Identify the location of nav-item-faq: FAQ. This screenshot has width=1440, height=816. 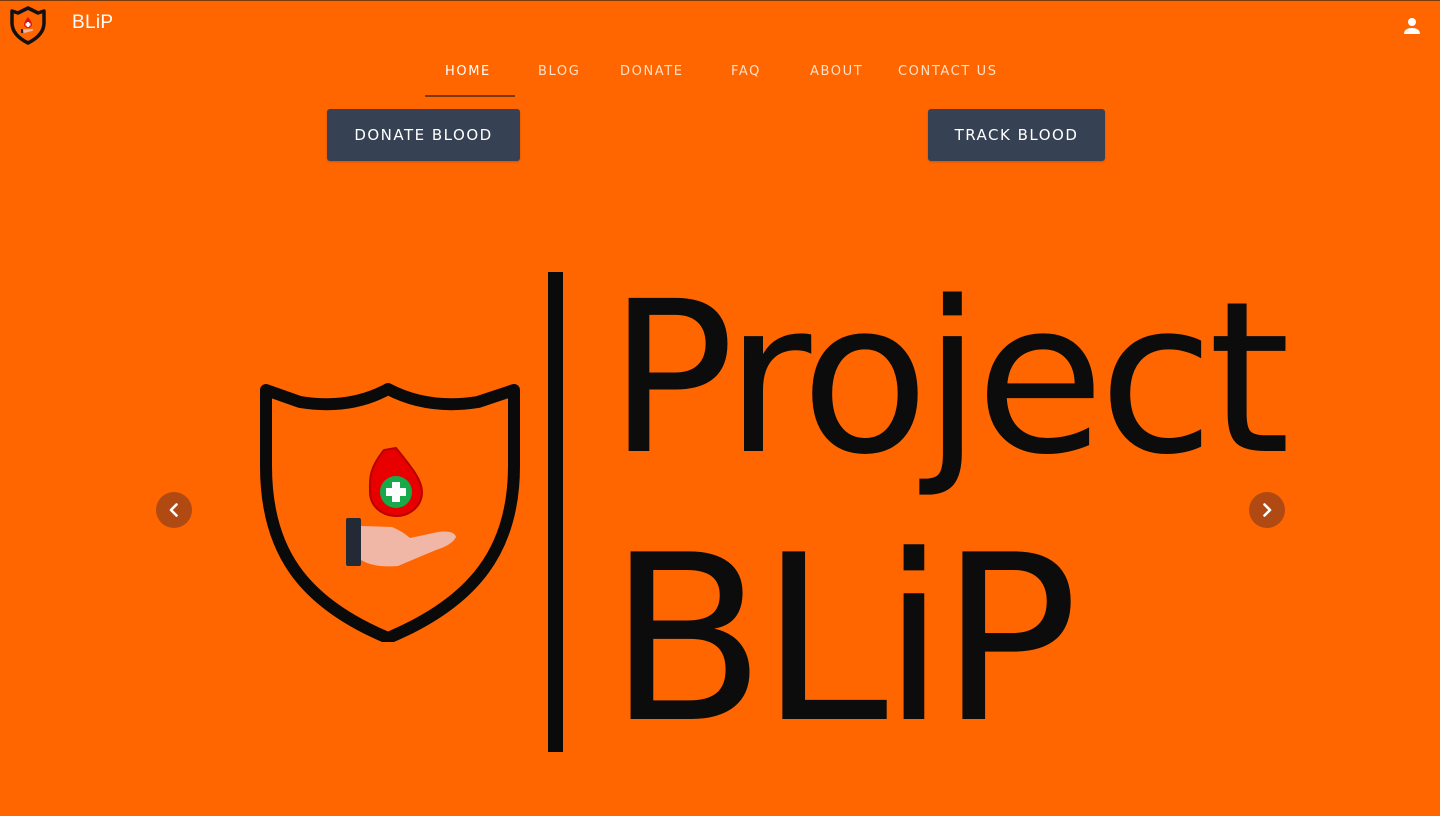
(746, 71).